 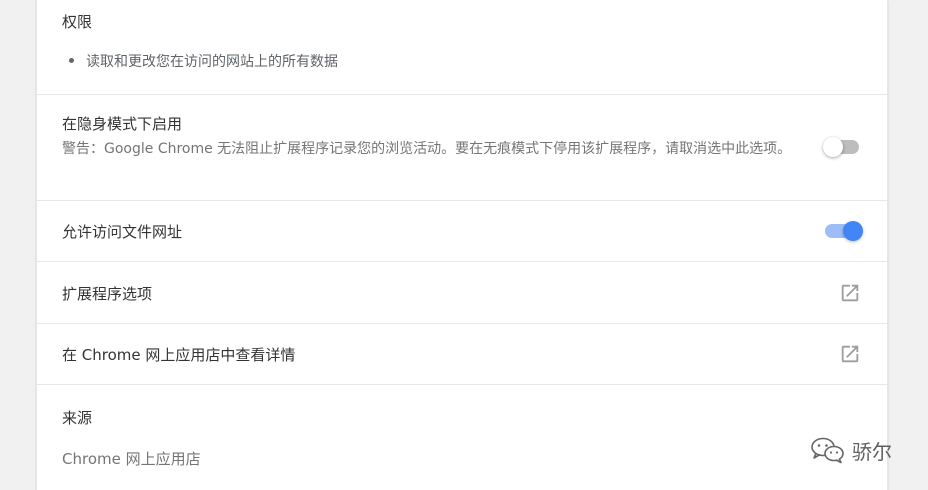 What do you see at coordinates (827, 450) in the screenshot?
I see `wechat-icon` at bounding box center [827, 450].